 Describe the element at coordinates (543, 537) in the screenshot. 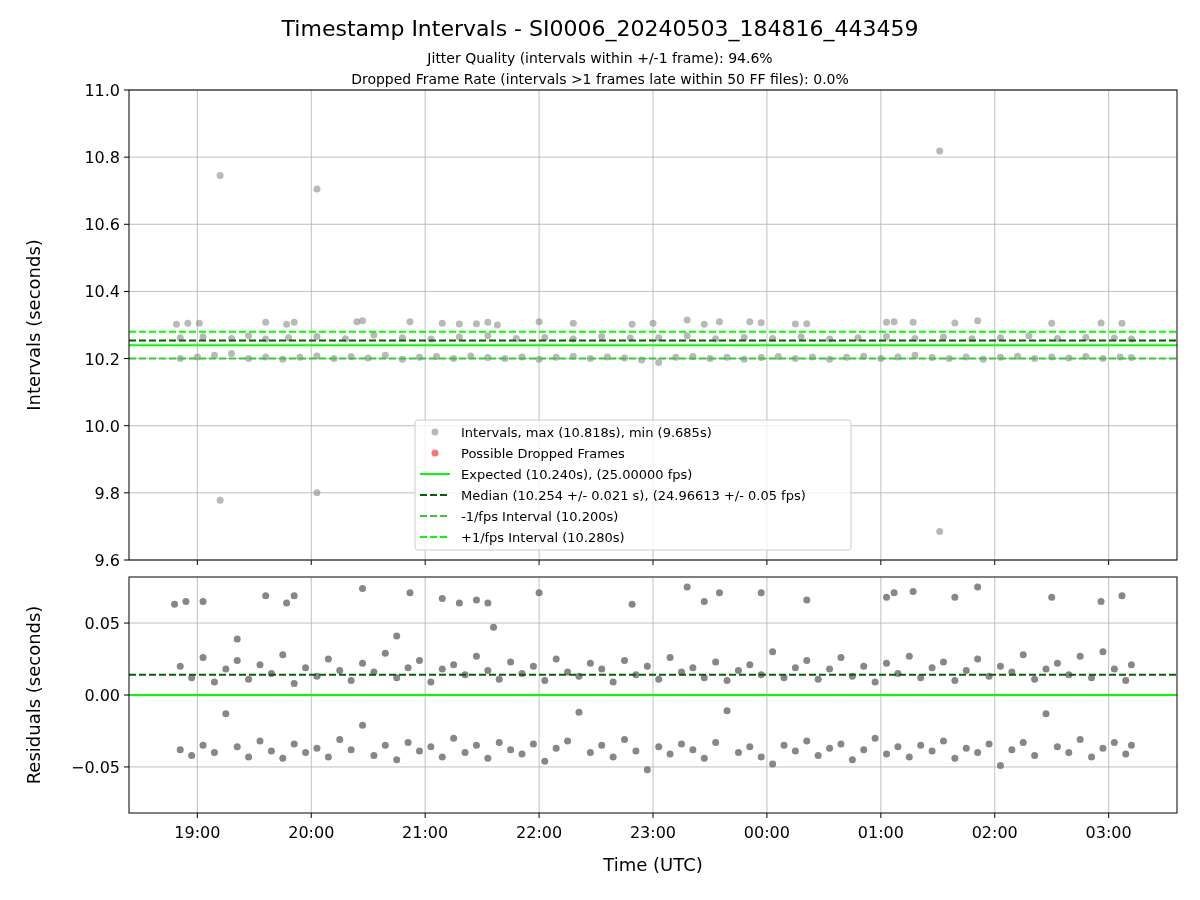

I see `legend-label: +1/fps Interval (10.280s)` at that location.